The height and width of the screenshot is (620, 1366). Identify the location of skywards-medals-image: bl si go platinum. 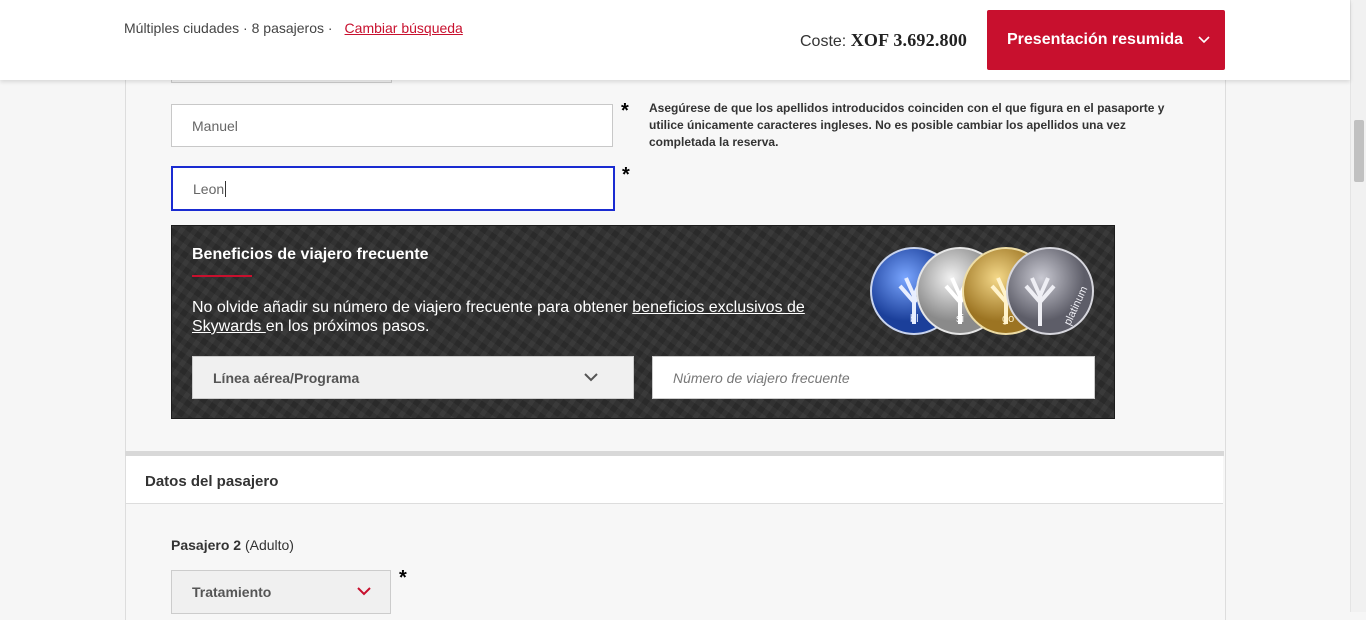
(982, 291).